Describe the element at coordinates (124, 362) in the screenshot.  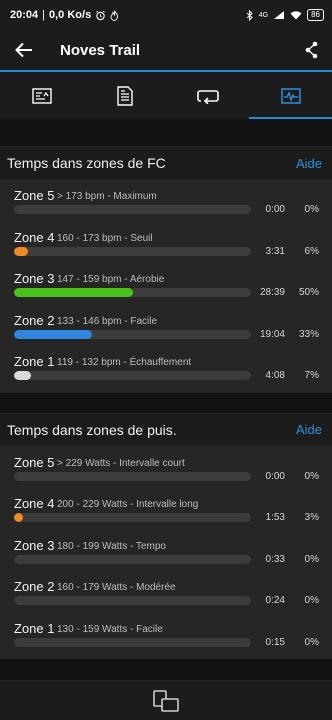
I see `zone-description: 119 - 132 bpm - Échauffement` at that location.